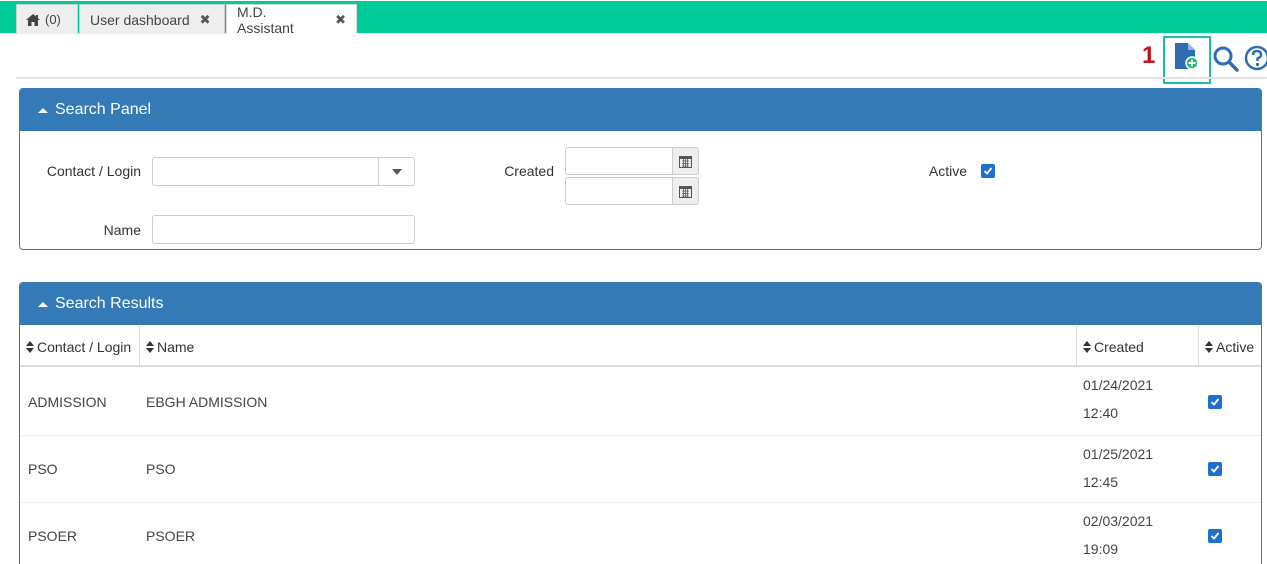  I want to click on tab-user-dashboard: User dashboard ✖, so click(152, 19).